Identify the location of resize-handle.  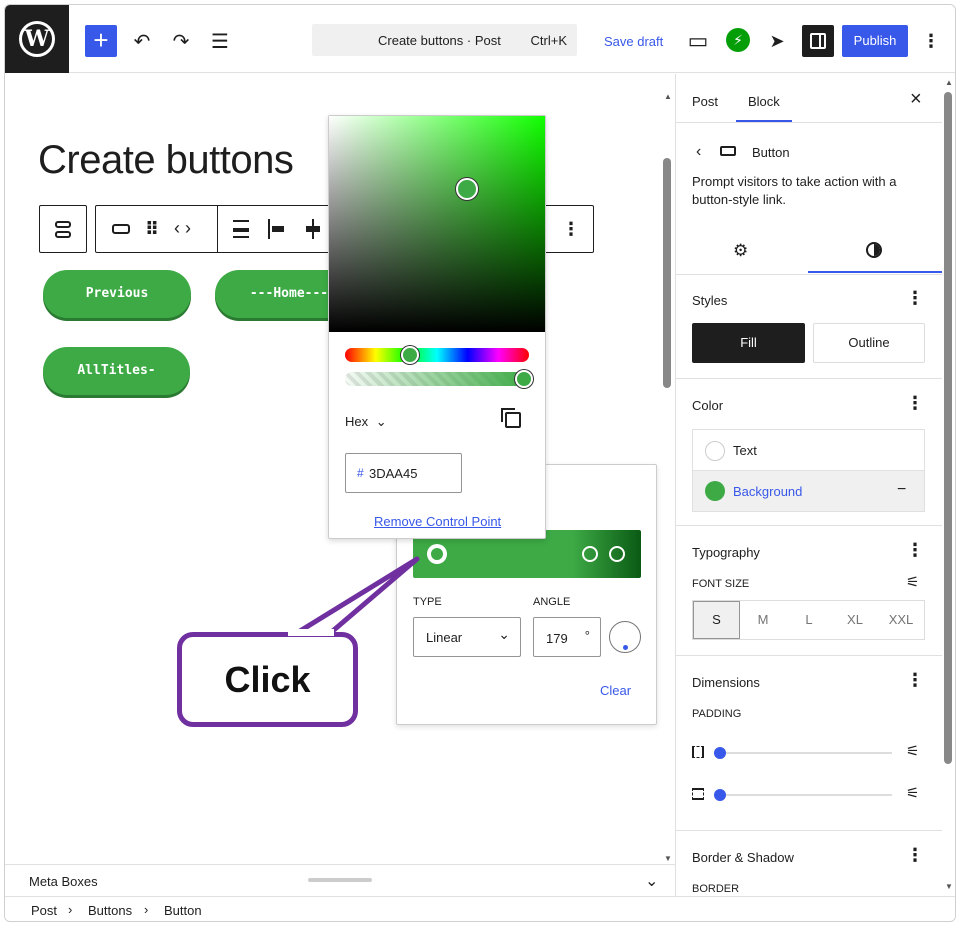
(340, 880).